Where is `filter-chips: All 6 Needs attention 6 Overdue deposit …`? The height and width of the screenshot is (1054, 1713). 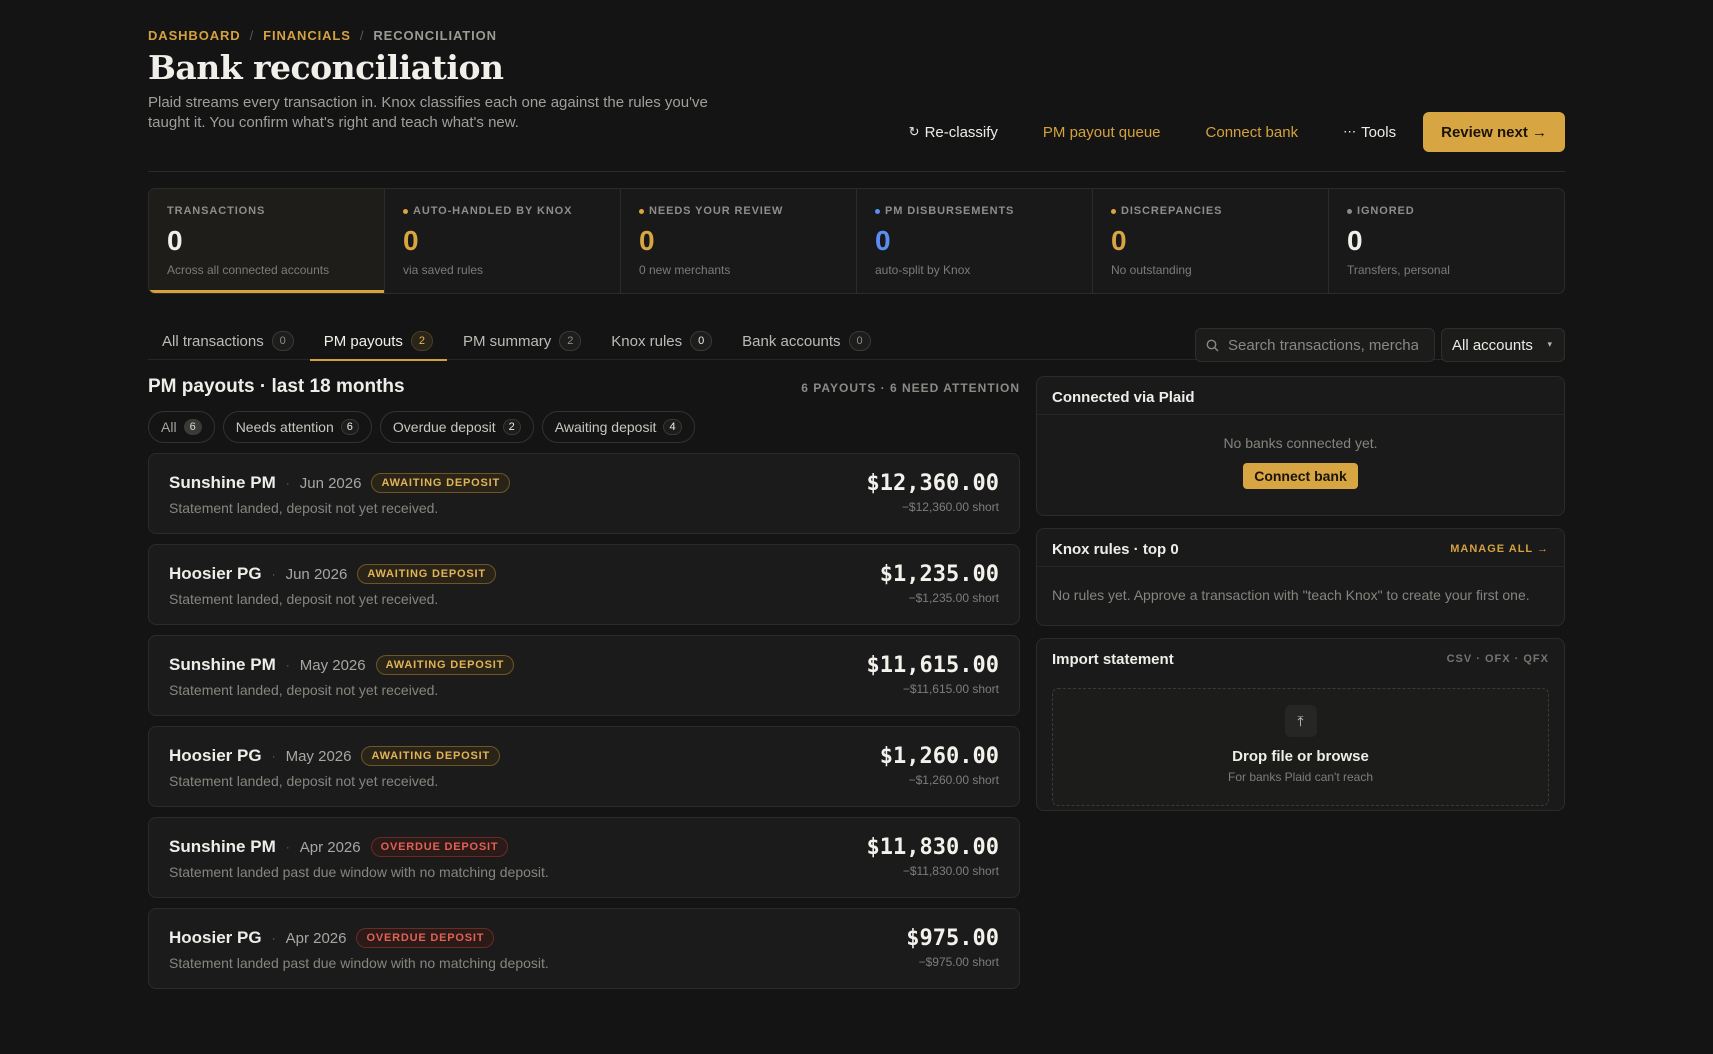
filter-chips: All 6 Needs attention 6 Overdue deposit … is located at coordinates (584, 427).